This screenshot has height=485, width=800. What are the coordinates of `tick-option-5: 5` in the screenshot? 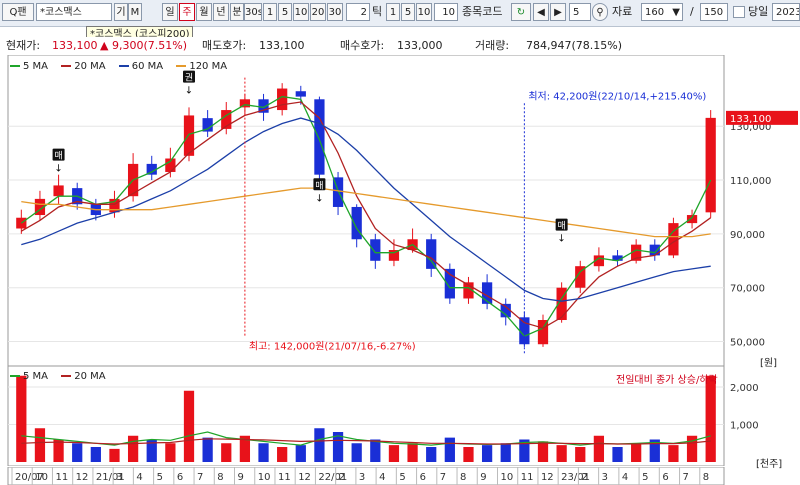 It's located at (408, 12).